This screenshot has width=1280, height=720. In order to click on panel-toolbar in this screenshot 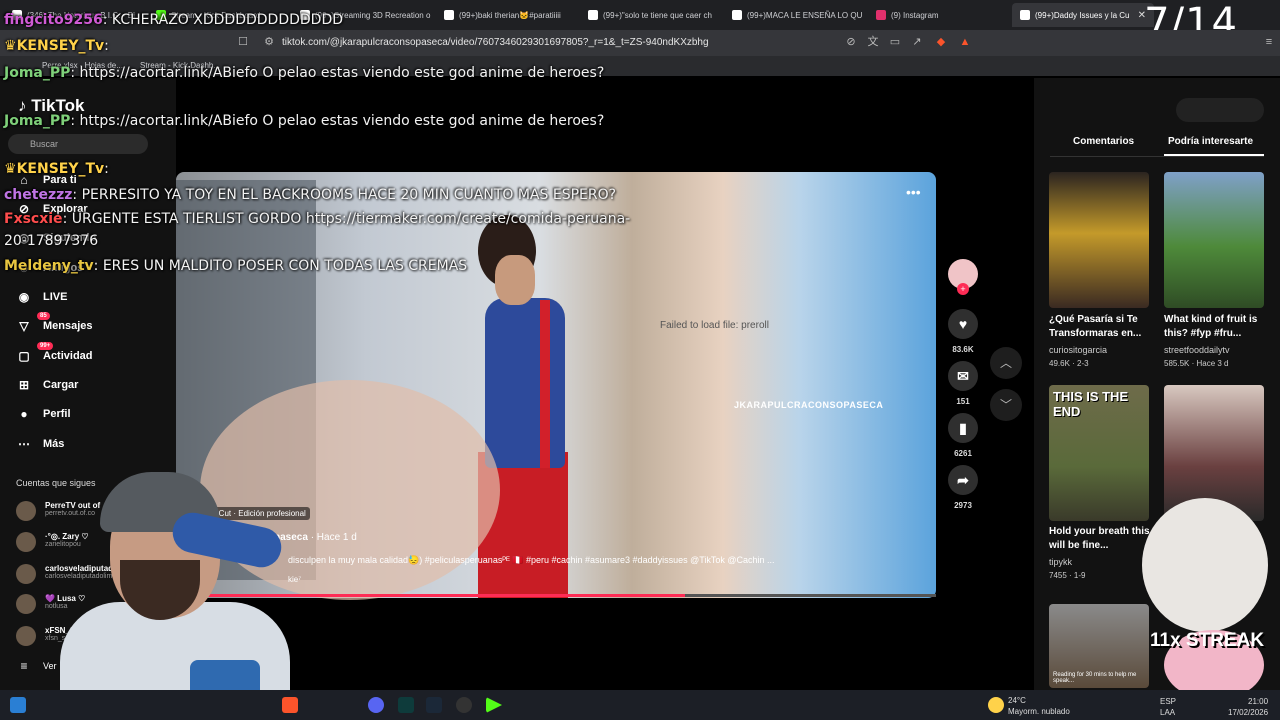, I will do `click(1220, 110)`.